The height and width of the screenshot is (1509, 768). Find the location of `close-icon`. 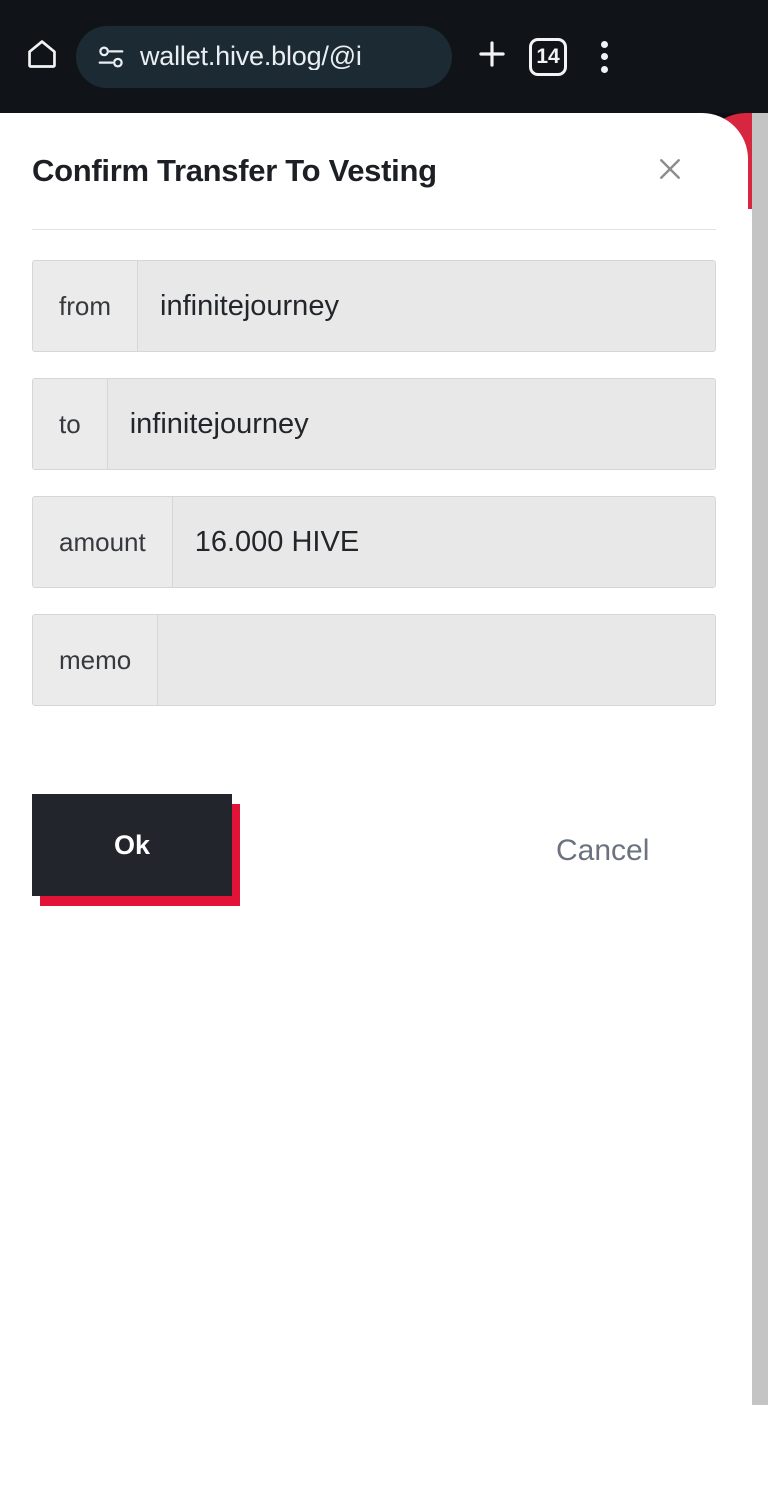

close-icon is located at coordinates (670, 171).